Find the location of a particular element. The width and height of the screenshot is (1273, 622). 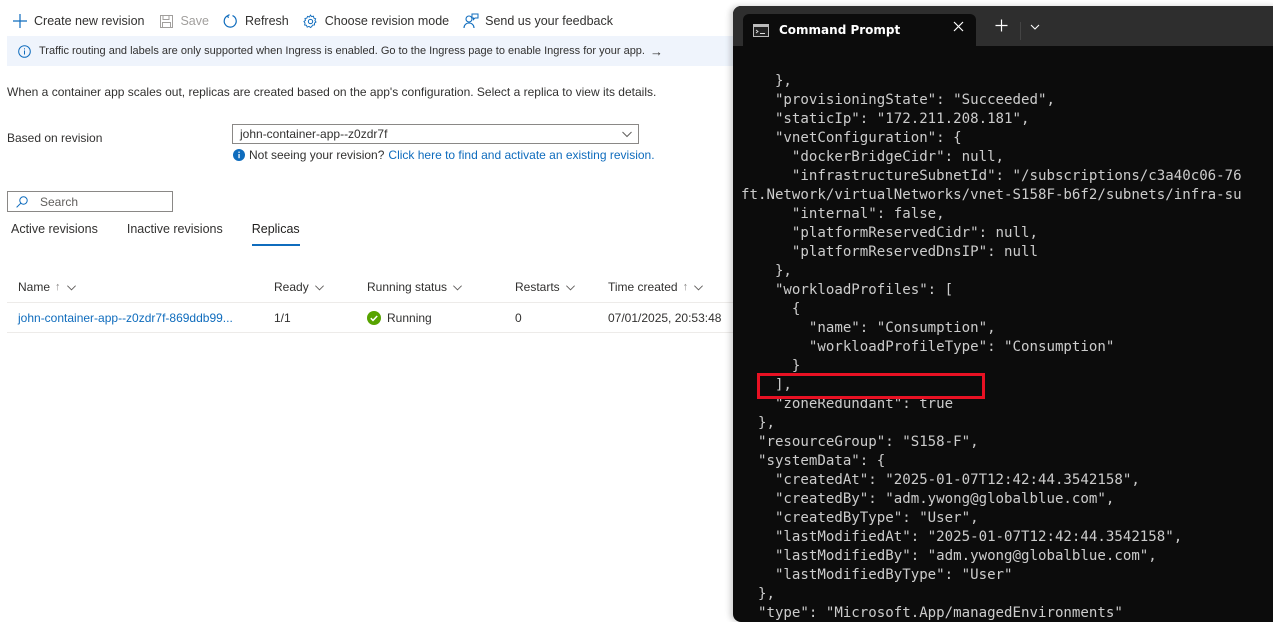

terminal-line: "dockerBridgeCidr": null, is located at coordinates (873, 157).